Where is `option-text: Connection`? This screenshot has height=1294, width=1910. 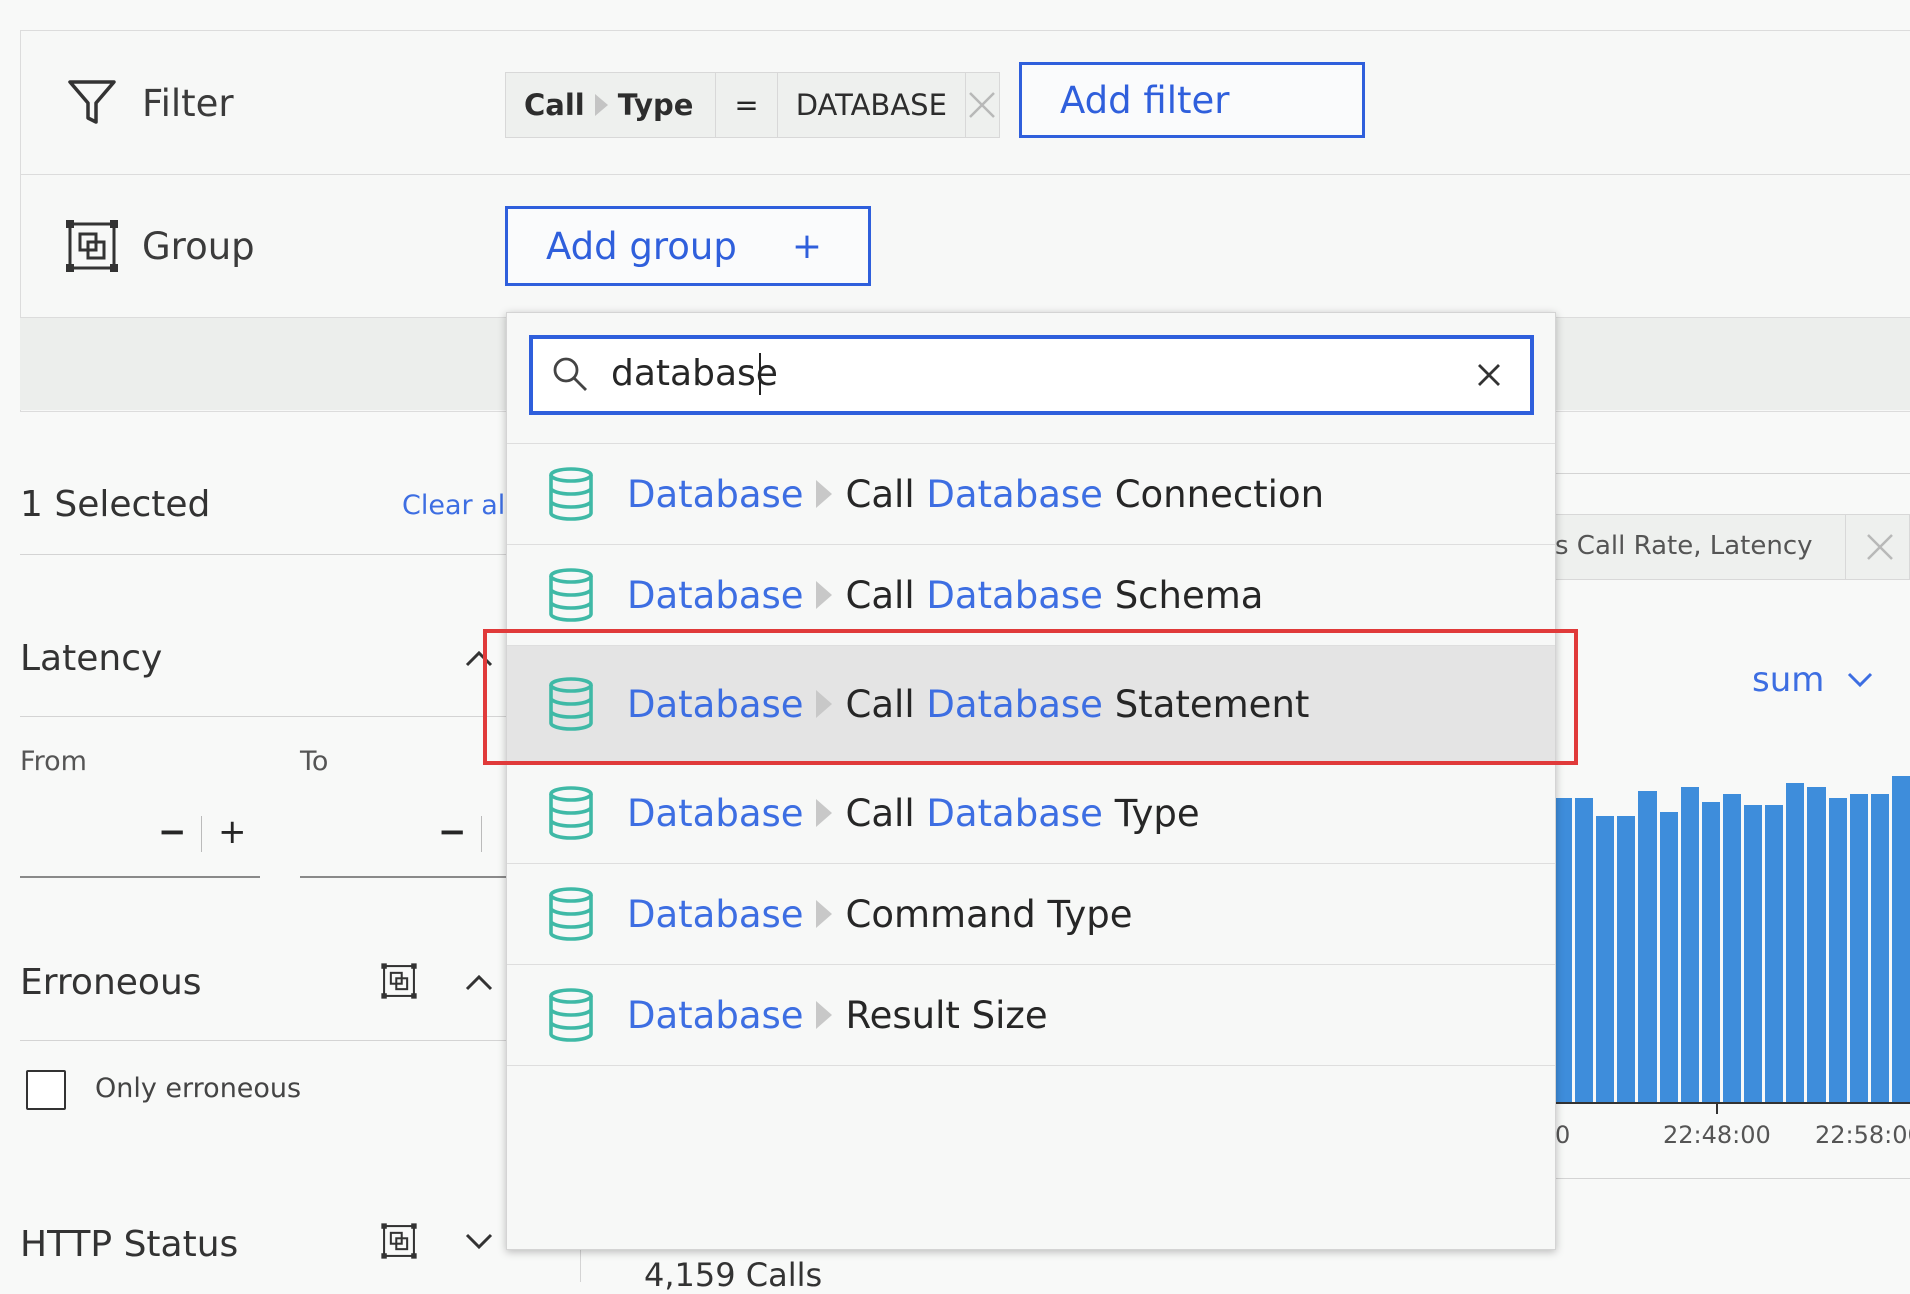
option-text: Connection is located at coordinates (1213, 494).